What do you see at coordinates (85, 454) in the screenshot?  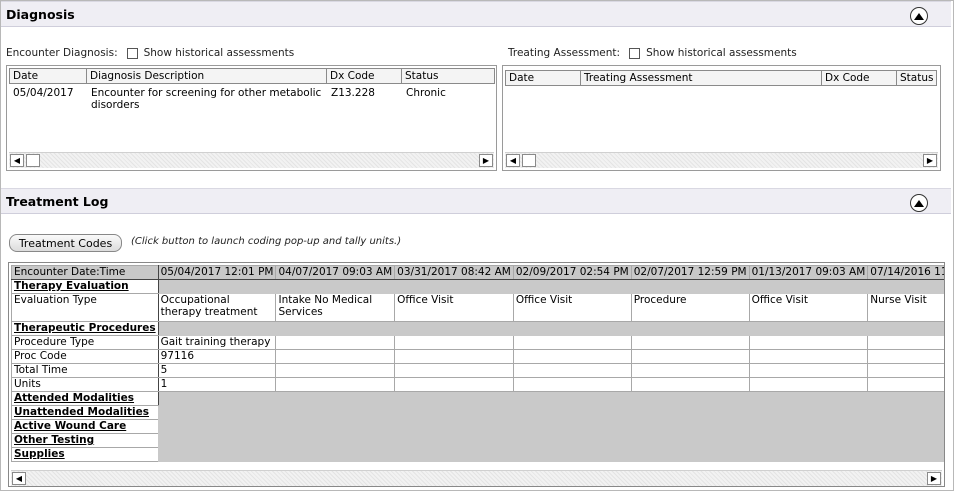 I see `supplies-label: Supplies` at bounding box center [85, 454].